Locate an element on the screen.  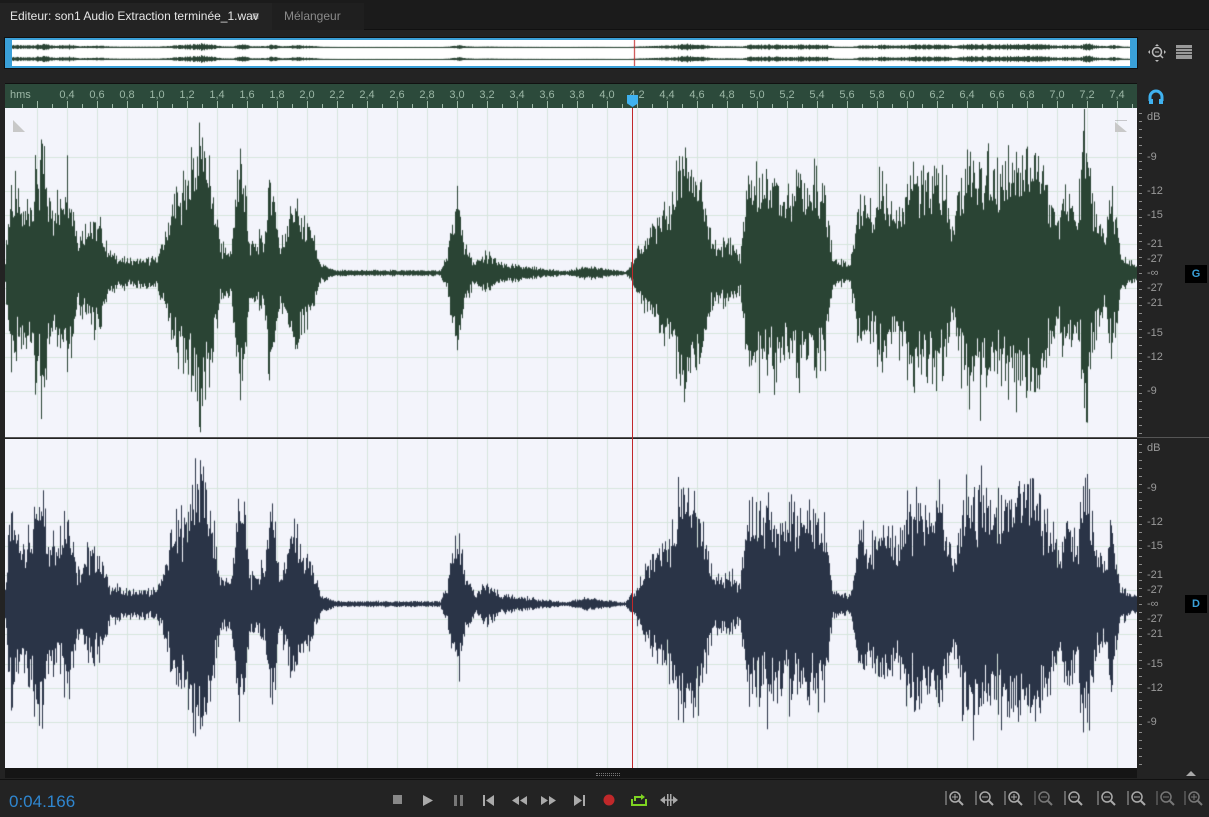
zoom-out-full-icon is located at coordinates (1073, 798).